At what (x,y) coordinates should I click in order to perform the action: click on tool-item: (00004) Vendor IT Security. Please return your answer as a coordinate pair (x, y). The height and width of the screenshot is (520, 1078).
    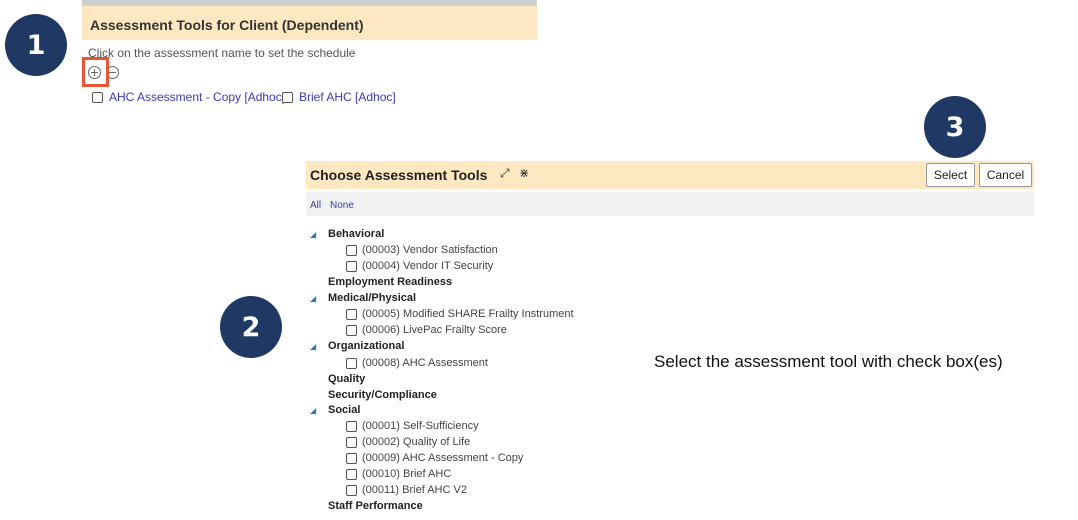
    Looking at the image, I should click on (419, 266).